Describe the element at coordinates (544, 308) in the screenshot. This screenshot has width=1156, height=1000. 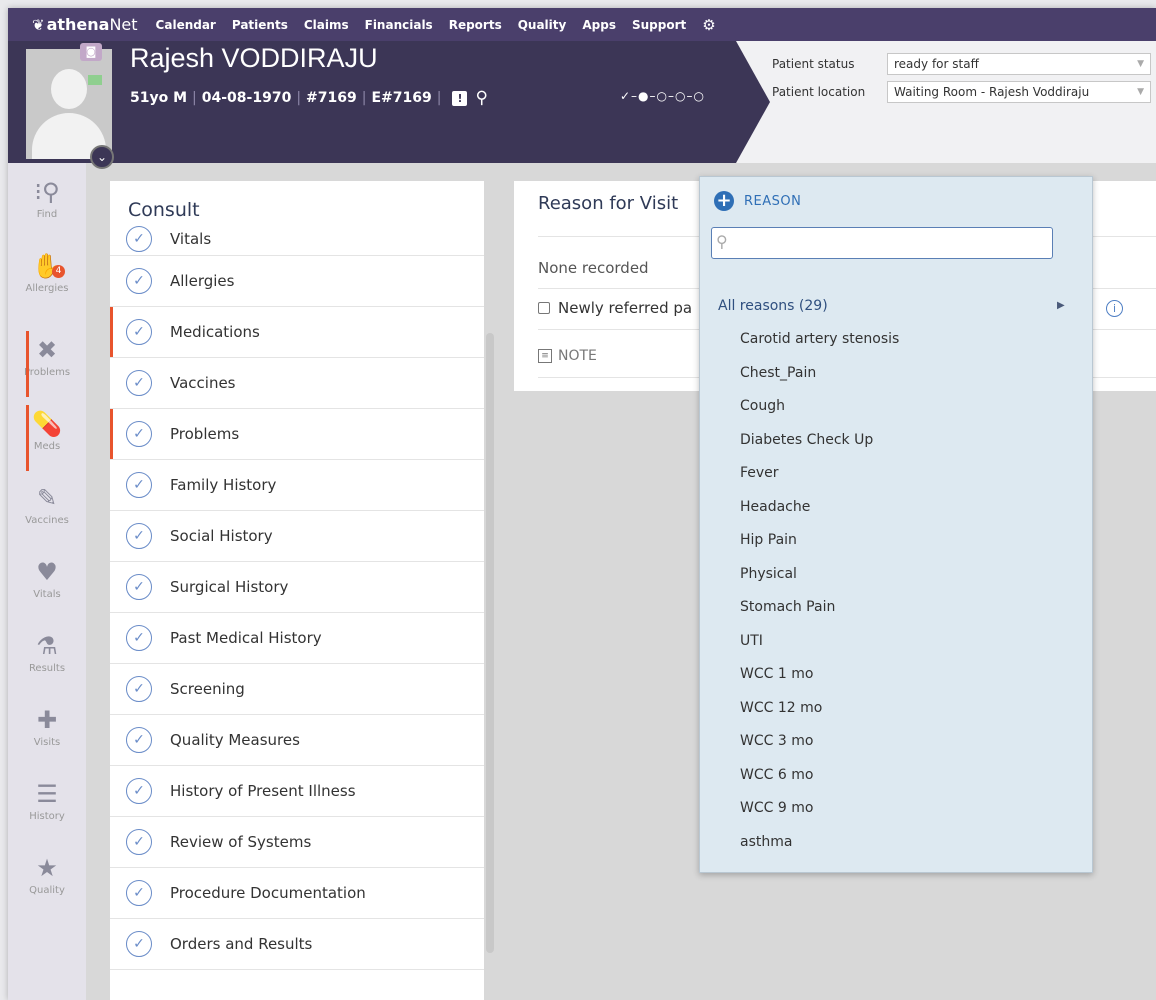
I see `newly-referred-checkbox` at that location.